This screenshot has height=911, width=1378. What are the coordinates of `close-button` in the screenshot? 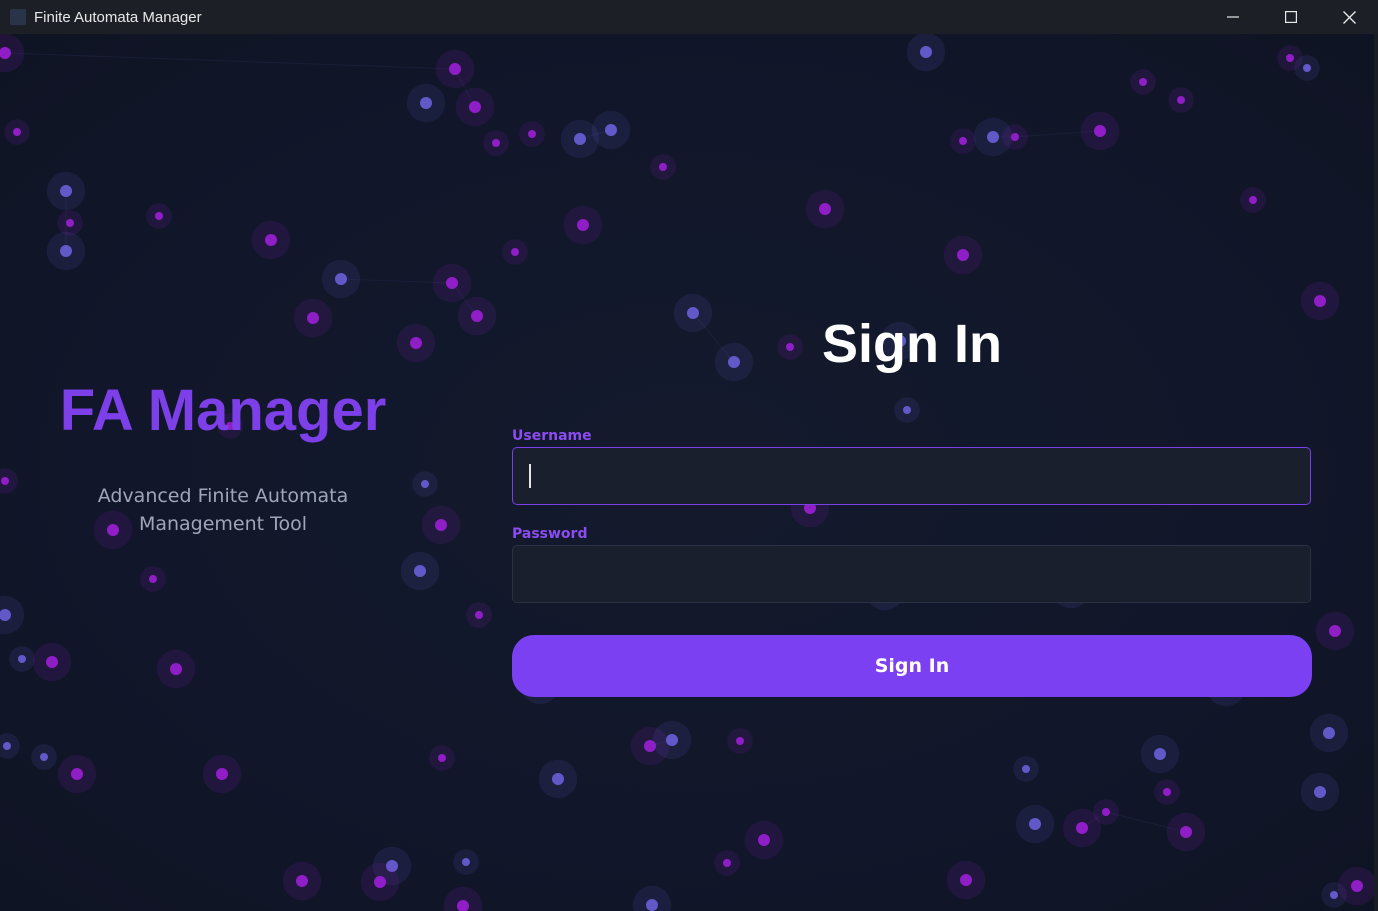 It's located at (1349, 17).